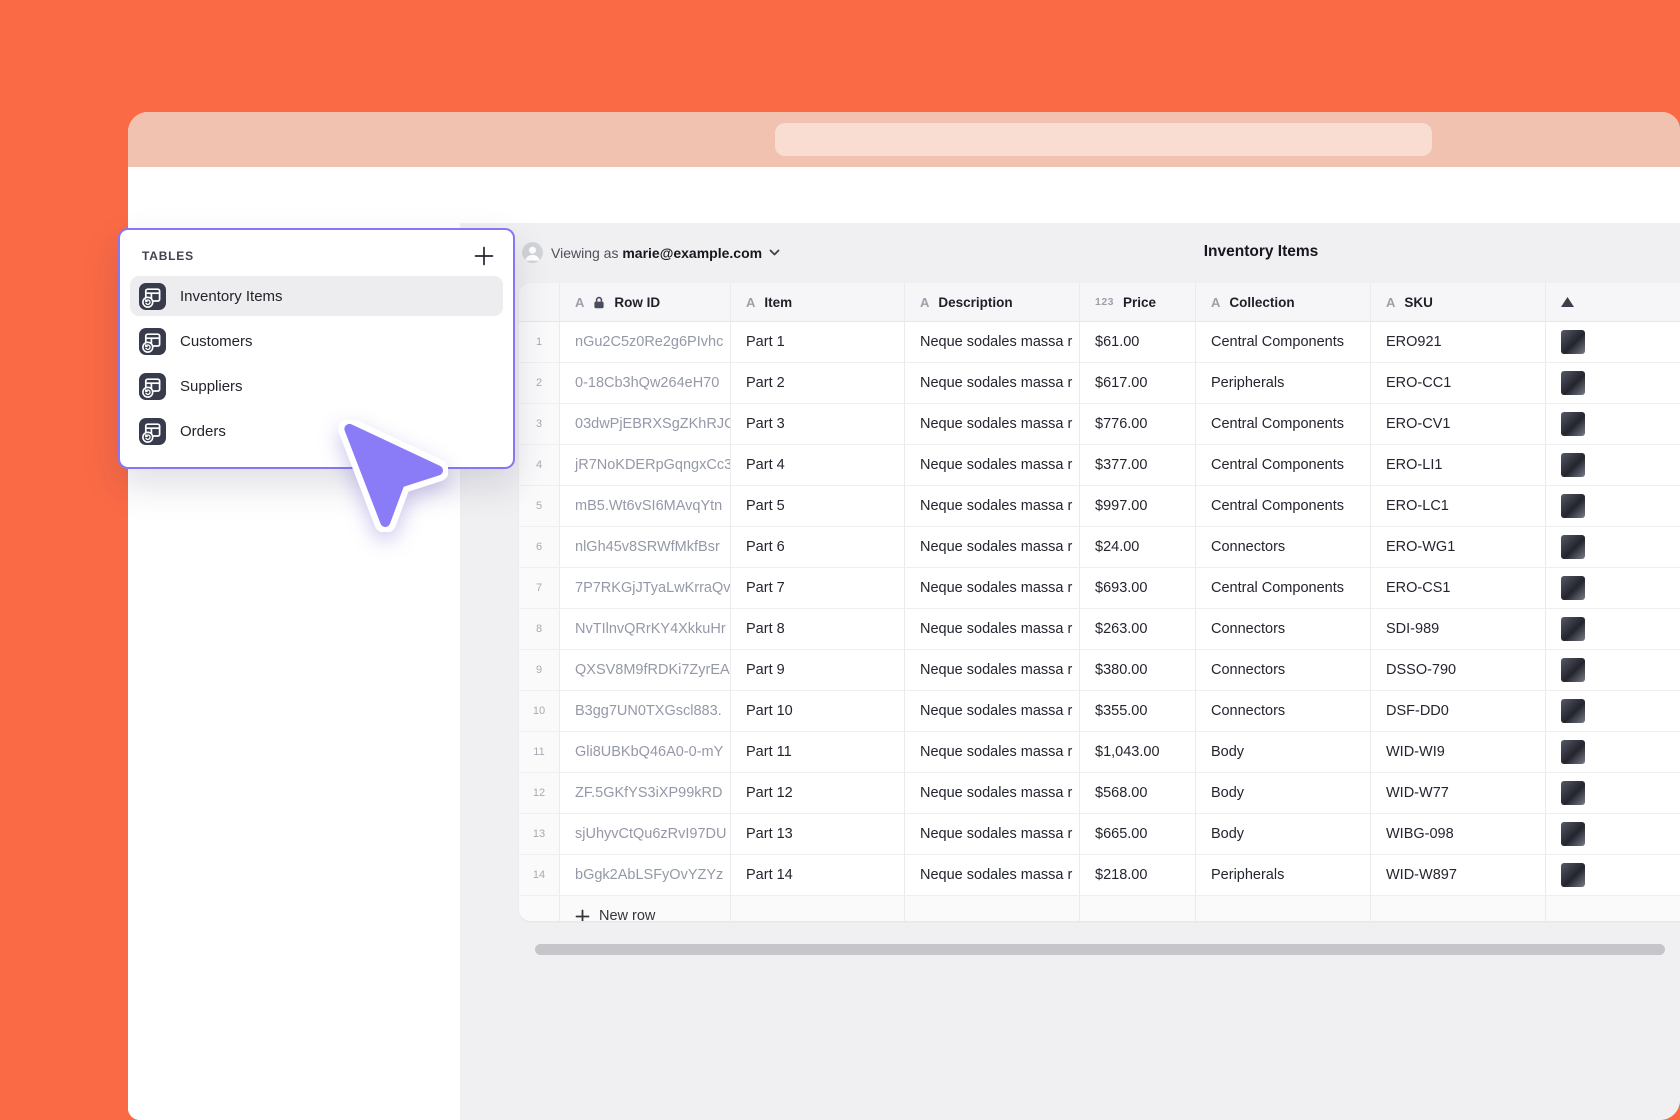 The width and height of the screenshot is (1680, 1120). Describe the element at coordinates (1283, 302) in the screenshot. I see `column-header-collection: A Collection` at that location.